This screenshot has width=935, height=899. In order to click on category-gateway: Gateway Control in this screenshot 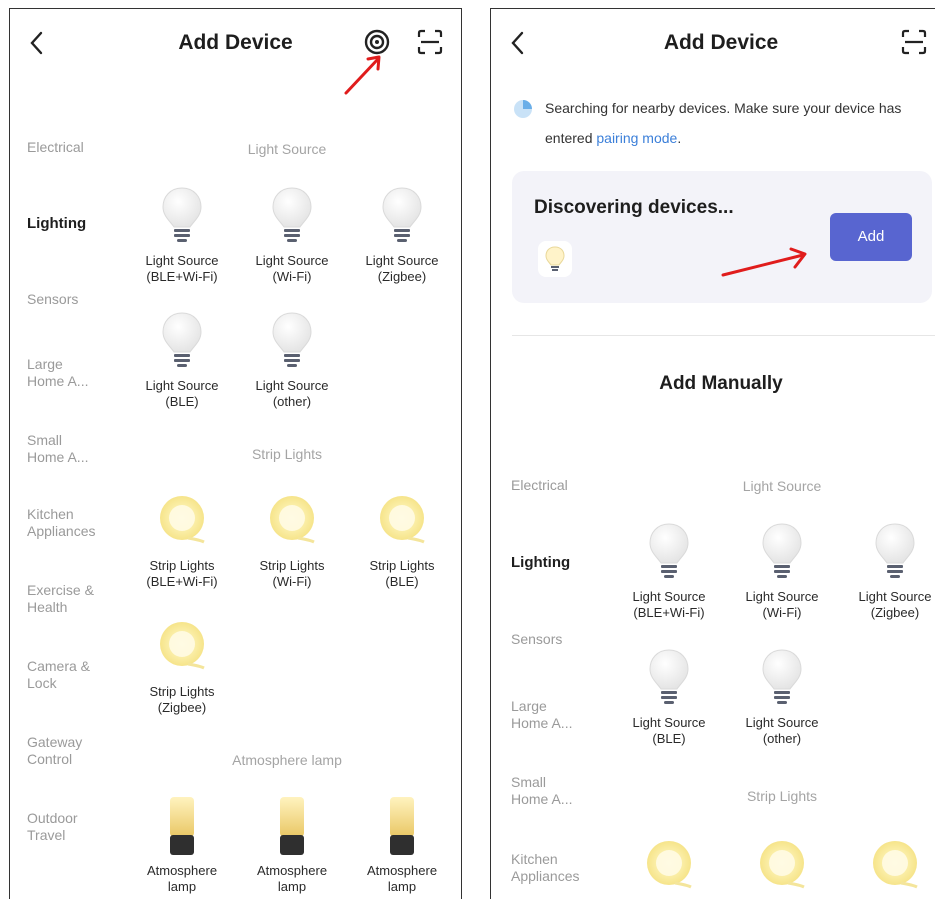, I will do `click(54, 751)`.